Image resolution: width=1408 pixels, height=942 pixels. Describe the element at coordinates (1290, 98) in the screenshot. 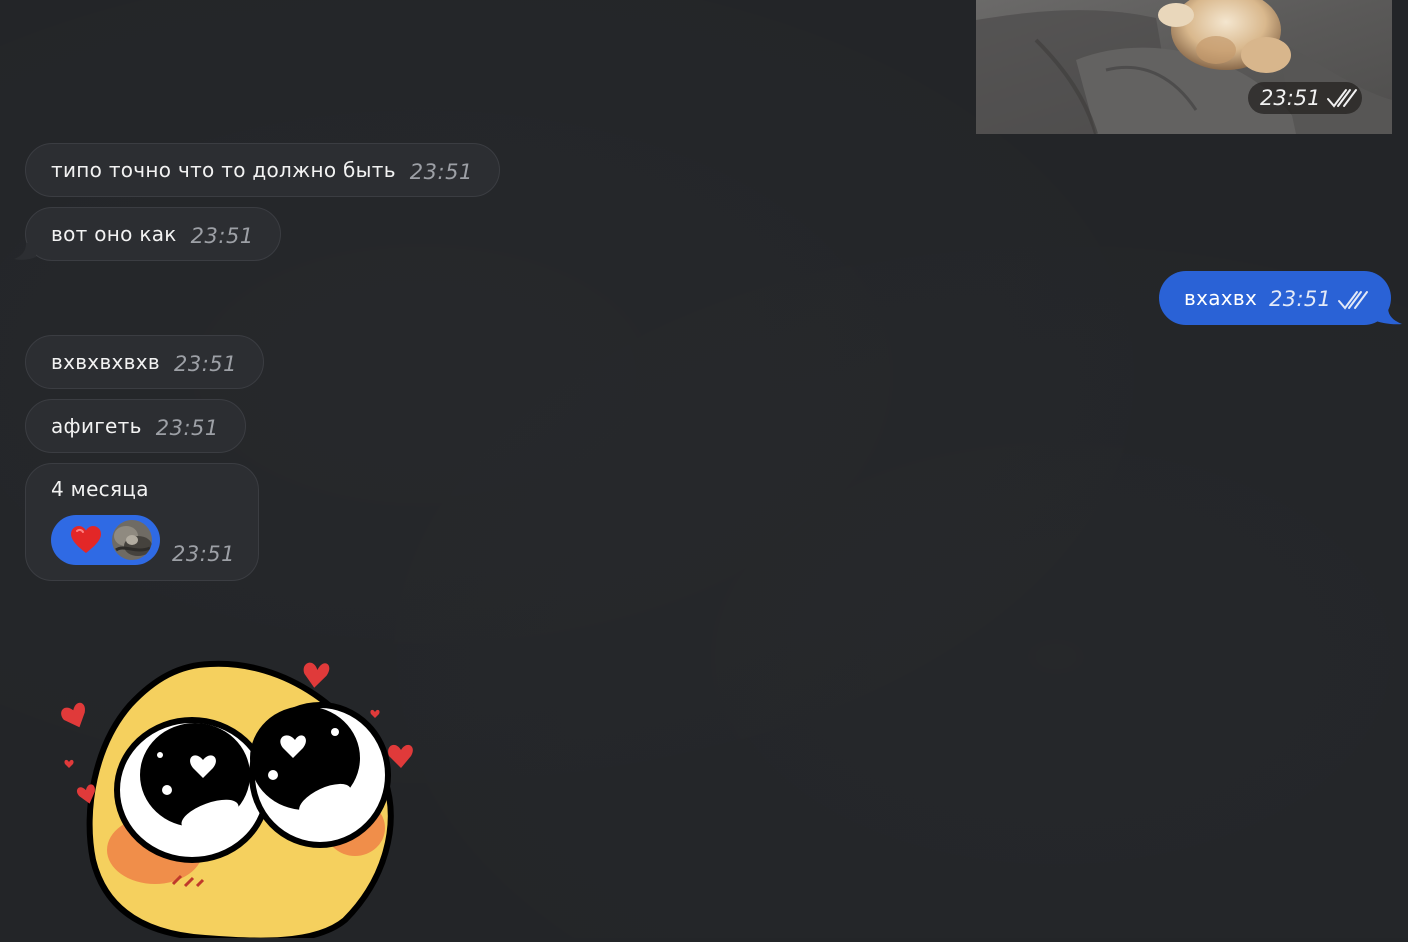

I see `media-time-text: 23:51` at that location.